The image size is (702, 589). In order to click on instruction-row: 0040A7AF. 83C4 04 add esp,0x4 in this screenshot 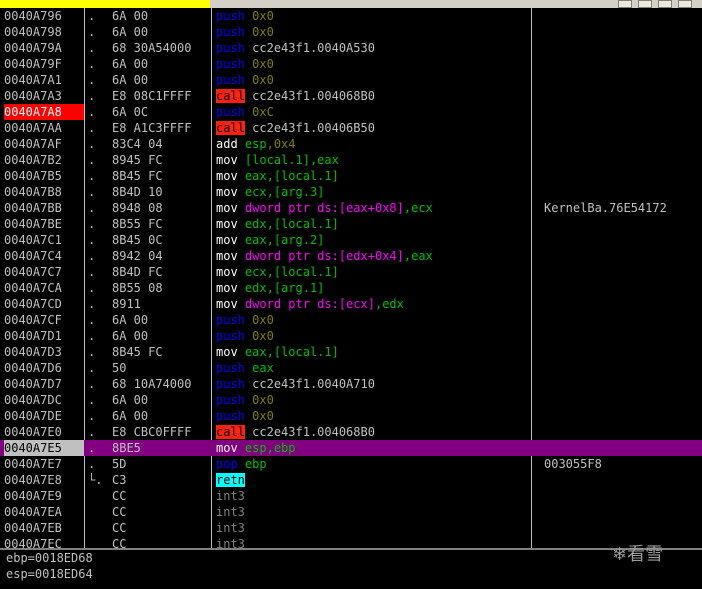, I will do `click(351, 144)`.